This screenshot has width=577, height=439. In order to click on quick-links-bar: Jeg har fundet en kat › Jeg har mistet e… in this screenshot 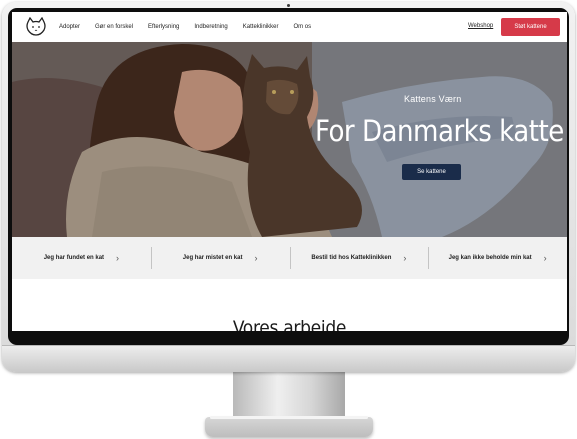, I will do `click(289, 258)`.